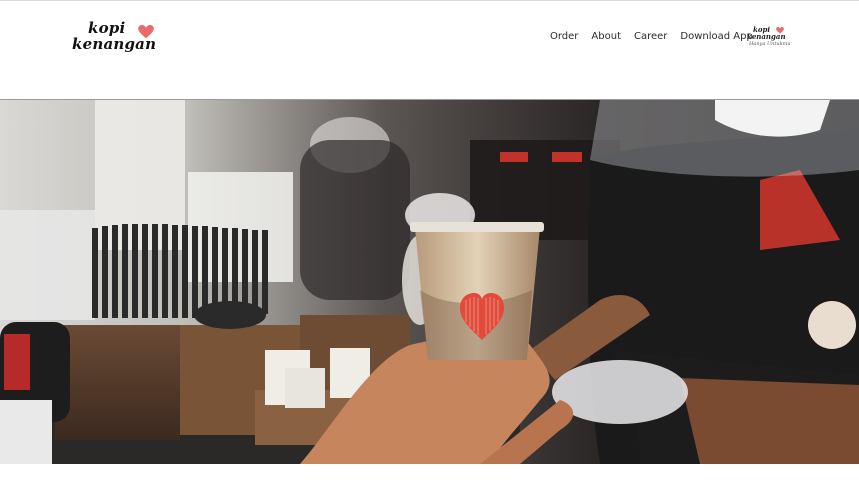  I want to click on nav-item-download-app: Download App, so click(716, 38).